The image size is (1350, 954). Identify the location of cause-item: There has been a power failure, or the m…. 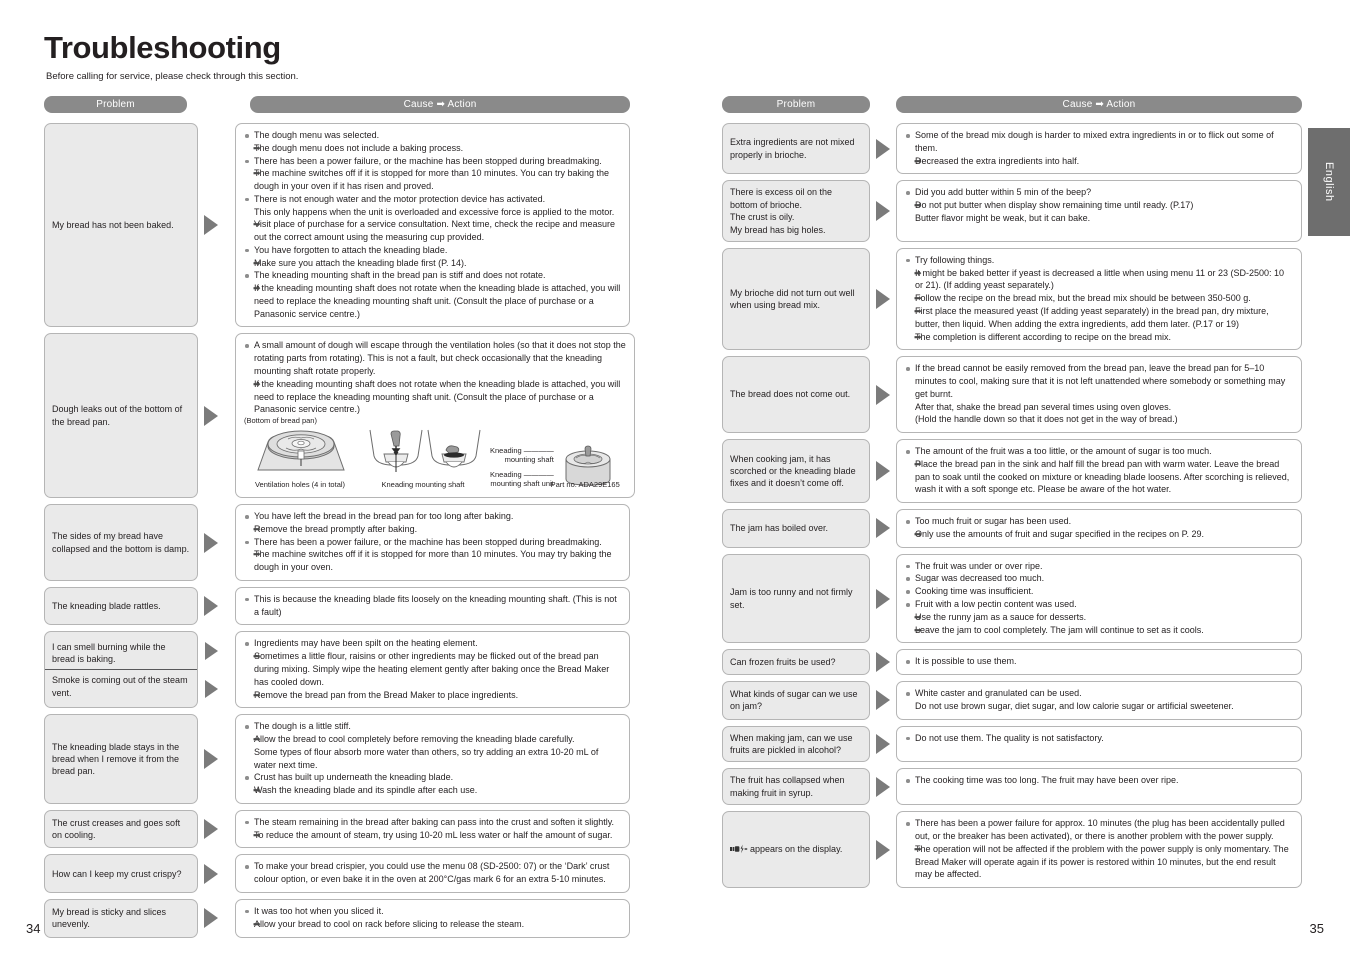
(432, 161).